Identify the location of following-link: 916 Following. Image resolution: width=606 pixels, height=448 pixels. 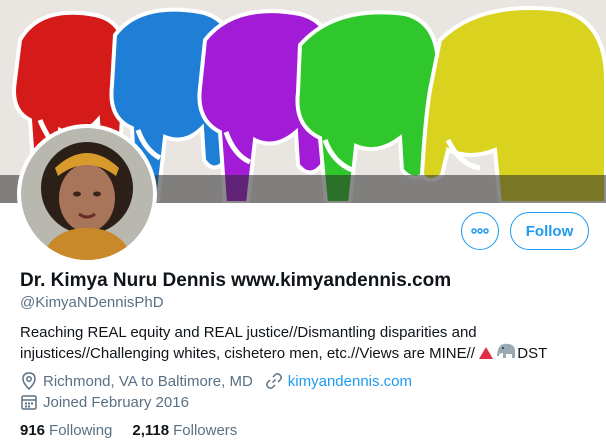
(66, 430).